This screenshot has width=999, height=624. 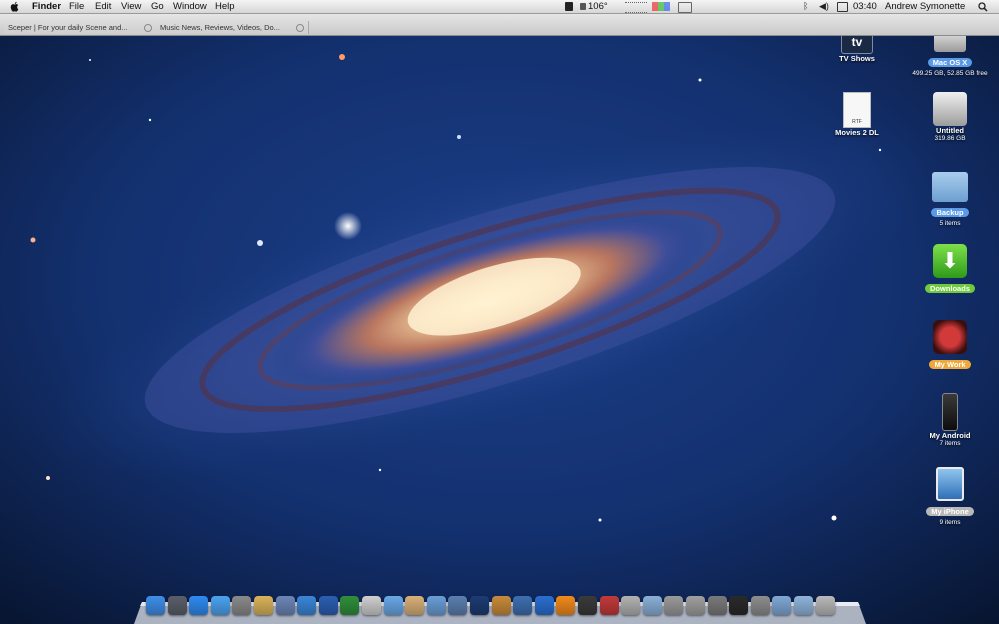 I want to click on system-preferences-icon, so click(x=760, y=605).